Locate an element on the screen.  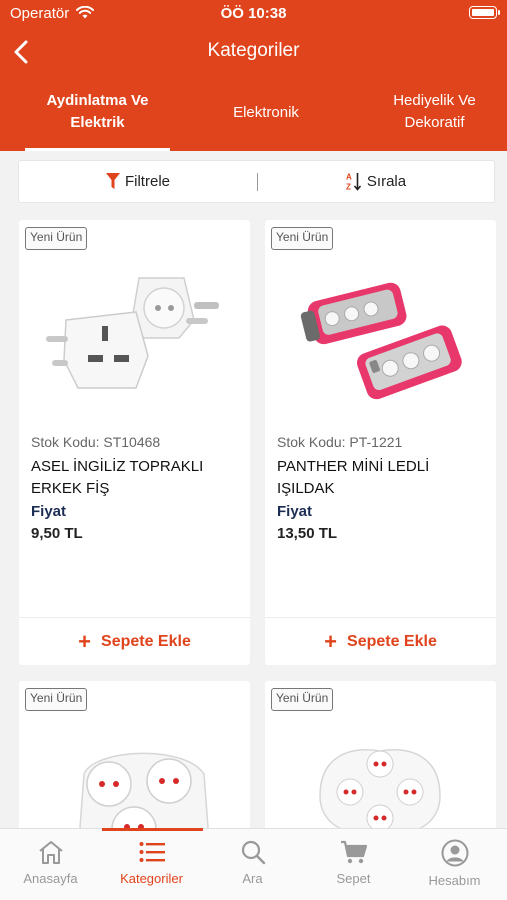
search-icon is located at coordinates (253, 852).